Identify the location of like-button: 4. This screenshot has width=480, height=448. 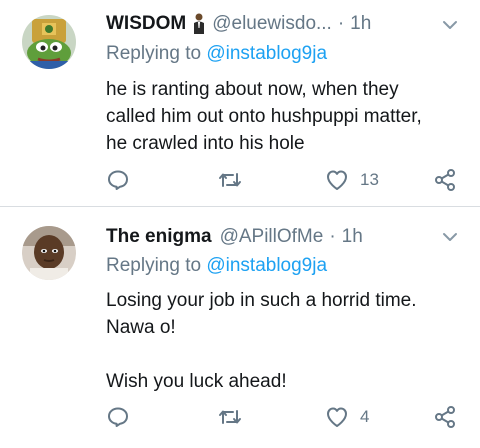
(346, 417).